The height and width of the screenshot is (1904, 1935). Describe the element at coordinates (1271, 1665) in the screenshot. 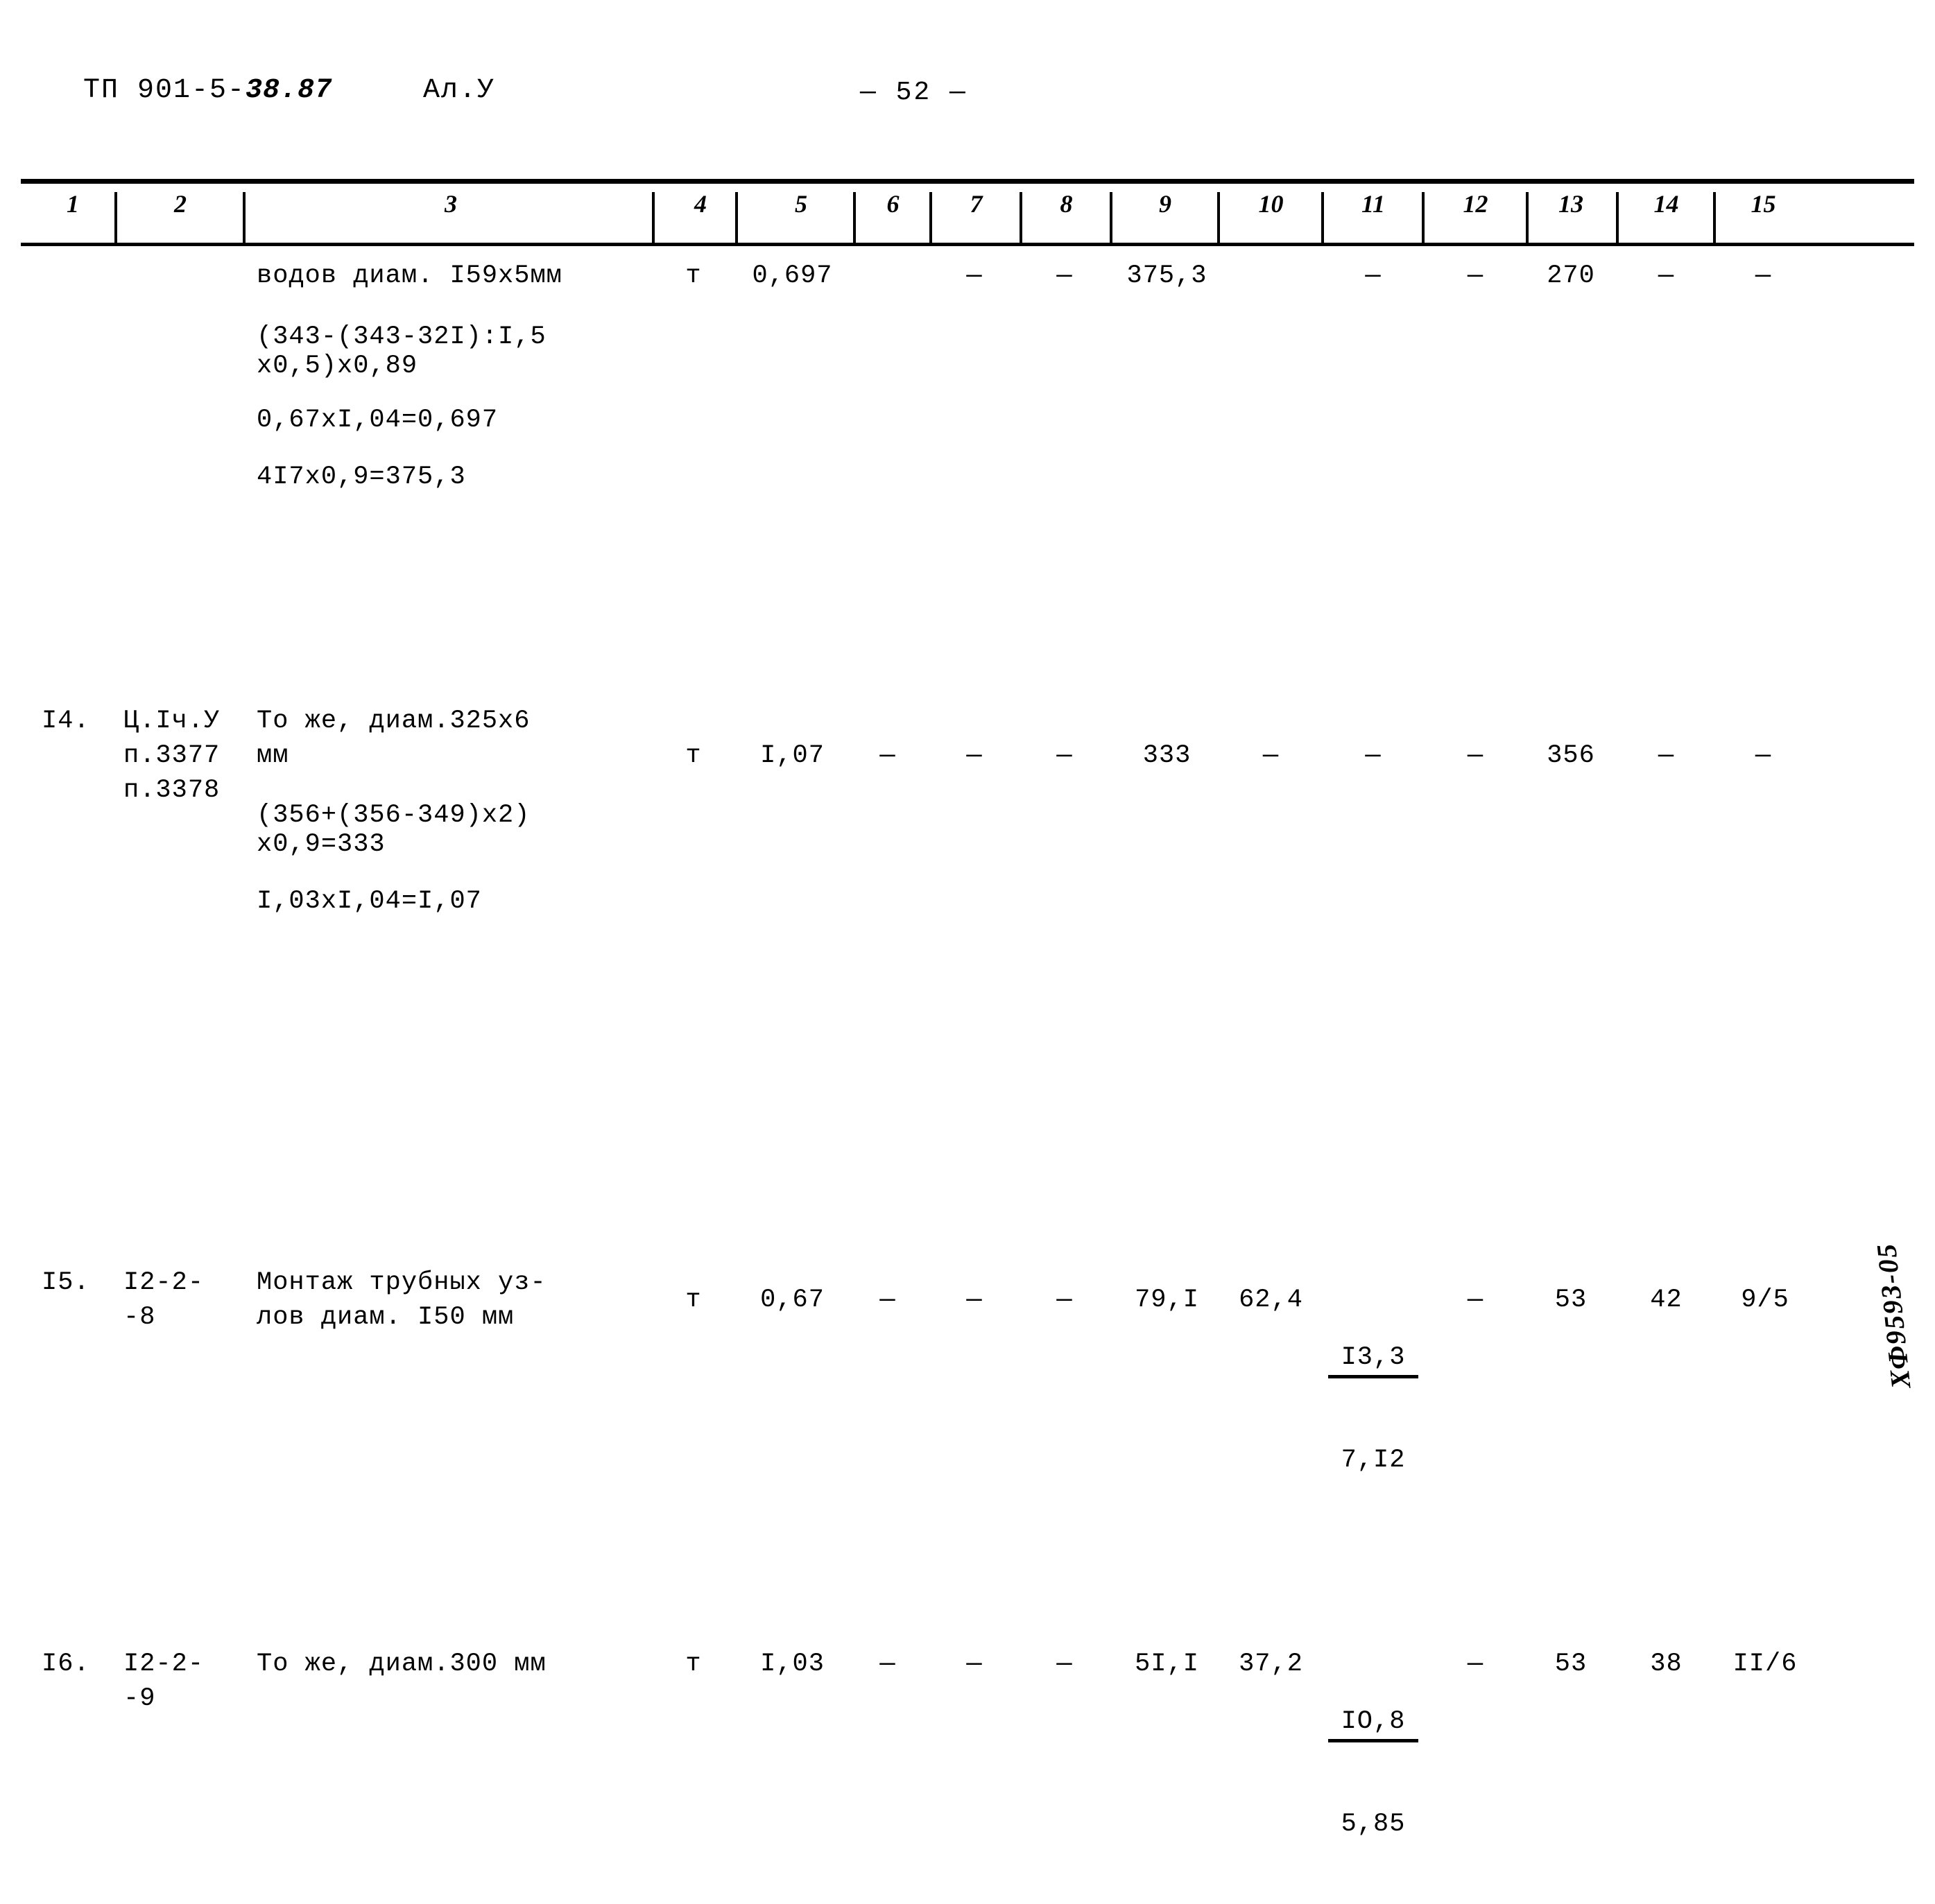

I see `cell-col10: 37,2` at that location.